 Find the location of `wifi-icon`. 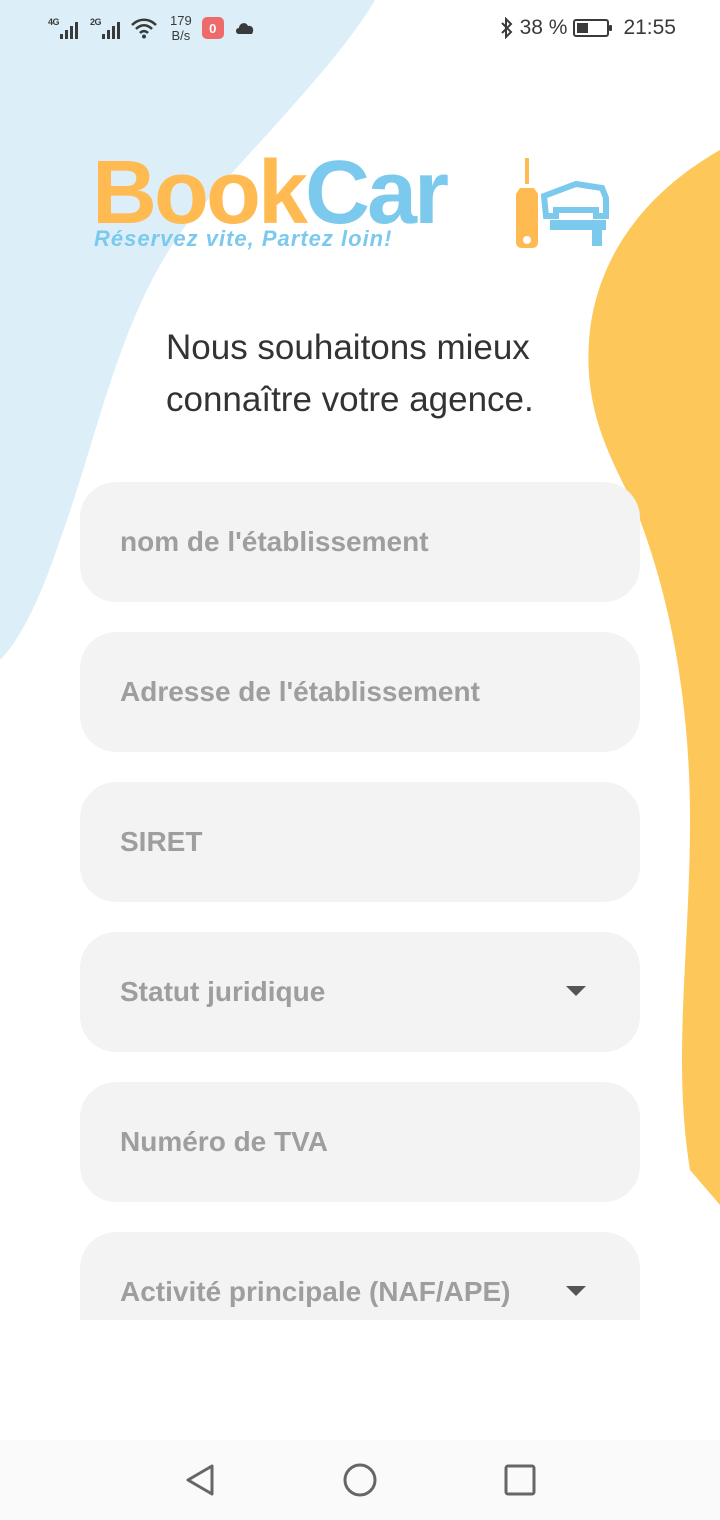

wifi-icon is located at coordinates (144, 28).